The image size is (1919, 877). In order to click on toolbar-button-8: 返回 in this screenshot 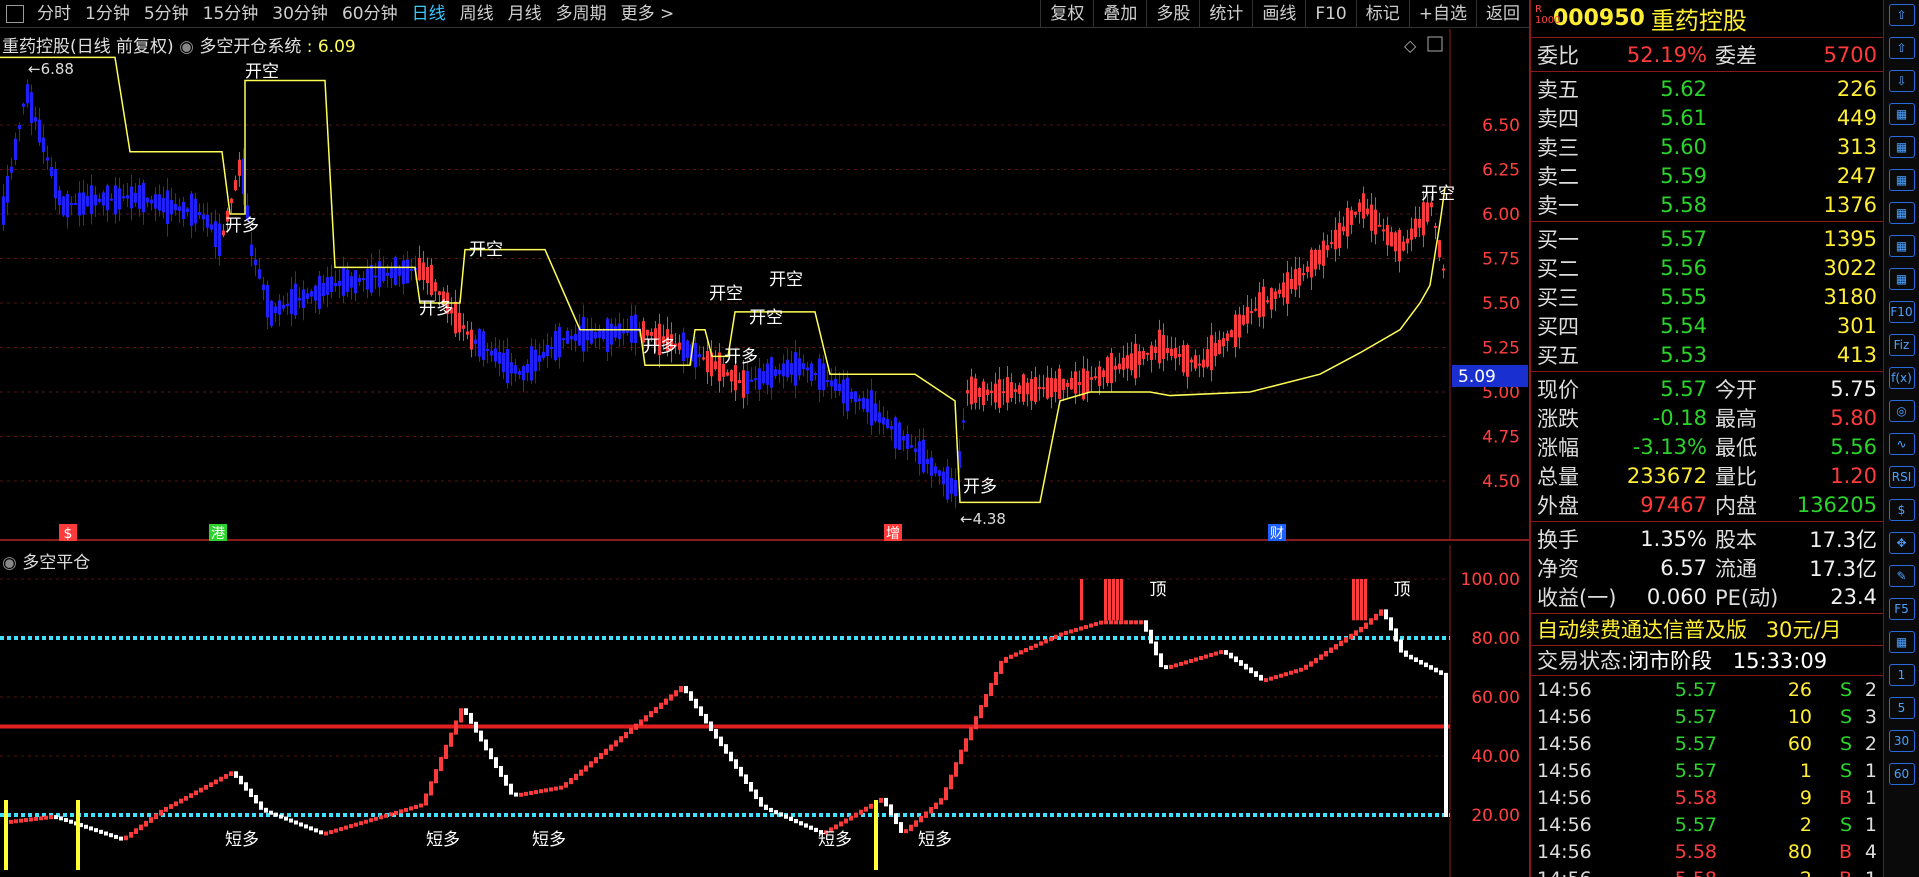, I will do `click(1502, 14)`.